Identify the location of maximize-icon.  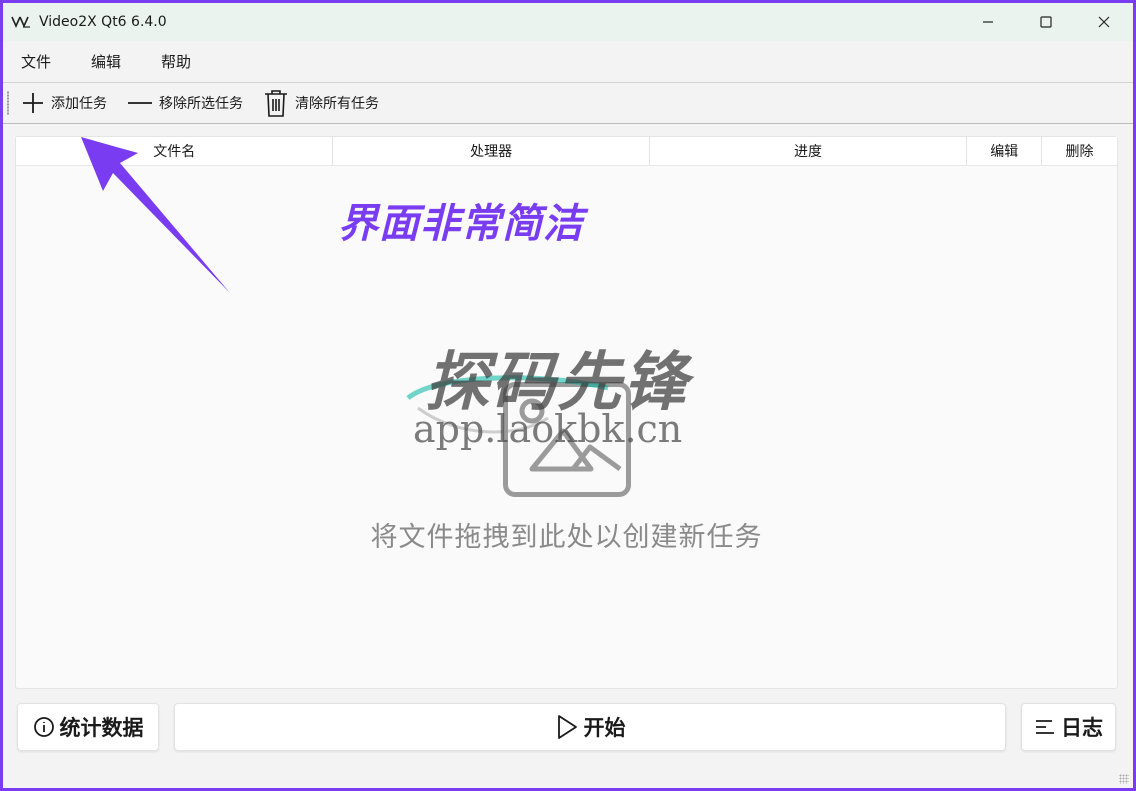
(1046, 22).